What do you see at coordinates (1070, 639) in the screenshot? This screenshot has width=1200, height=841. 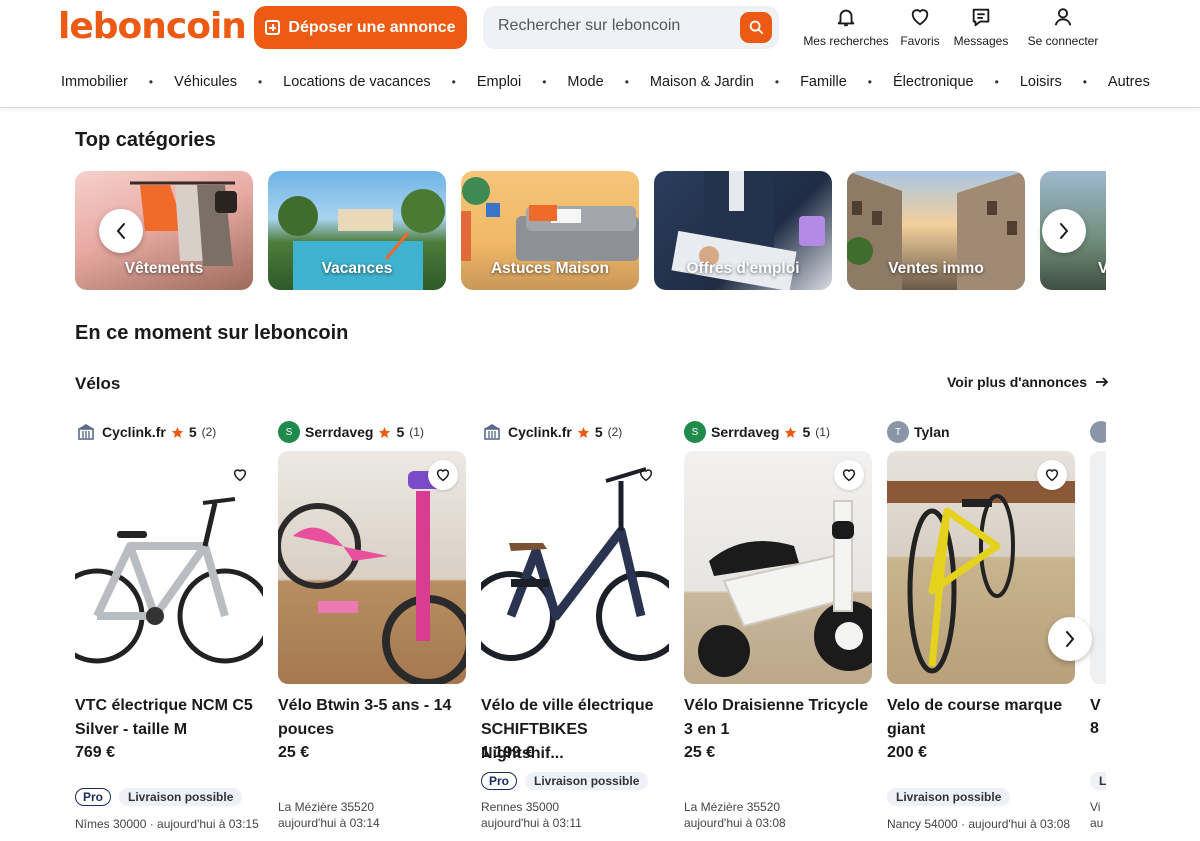 I see `listings-next-button` at bounding box center [1070, 639].